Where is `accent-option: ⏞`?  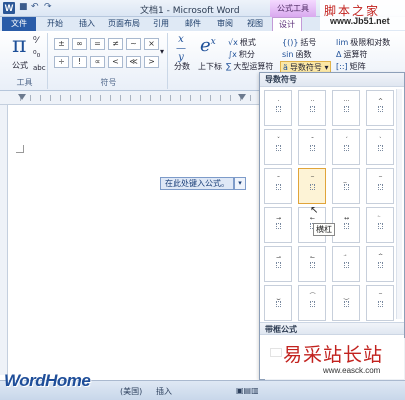 accent-option: ⏞ is located at coordinates (380, 264).